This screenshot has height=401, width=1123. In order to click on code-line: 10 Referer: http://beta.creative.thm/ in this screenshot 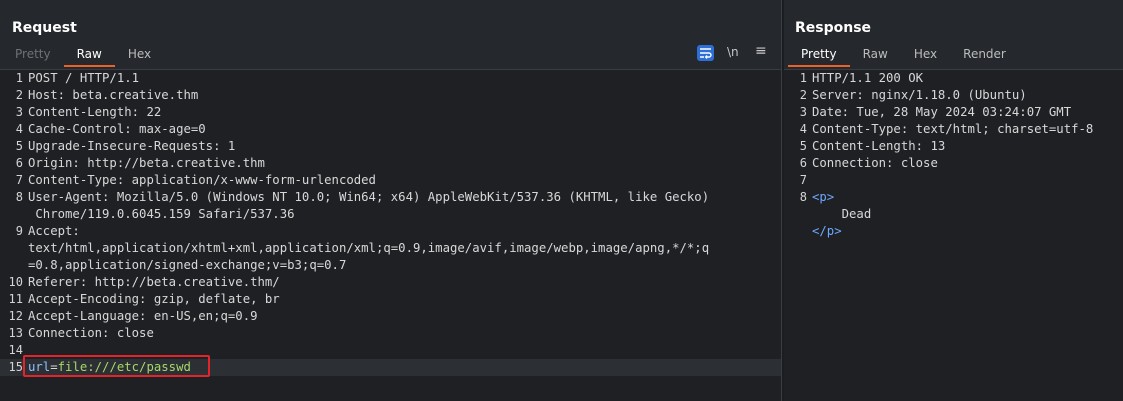, I will do `click(390, 282)`.